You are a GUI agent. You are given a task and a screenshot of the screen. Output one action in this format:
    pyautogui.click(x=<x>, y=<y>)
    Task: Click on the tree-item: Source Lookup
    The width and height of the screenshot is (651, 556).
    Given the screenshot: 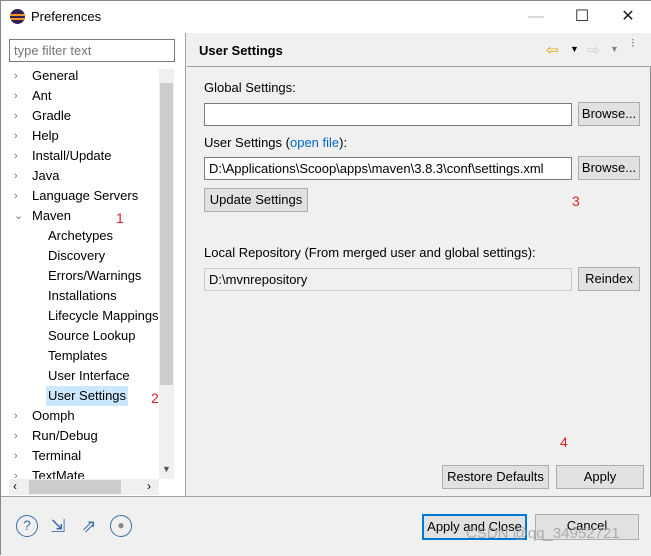 What is the action you would take?
    pyautogui.click(x=80, y=336)
    